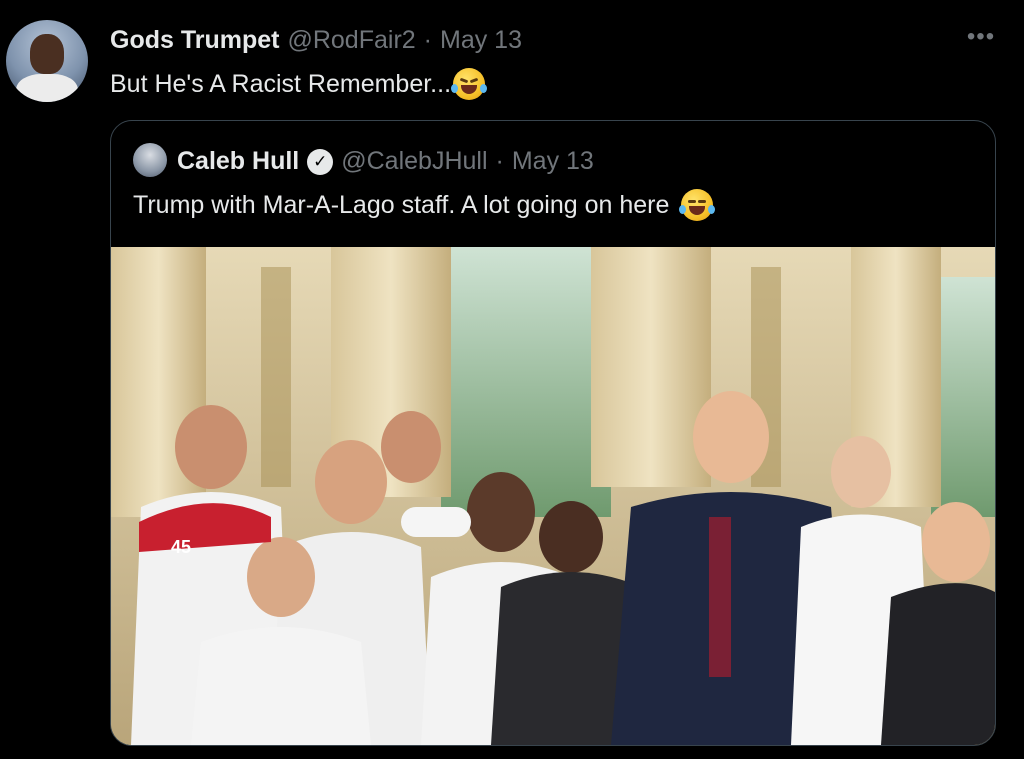  What do you see at coordinates (351, 40) in the screenshot?
I see `author-handle: @RodFair2` at bounding box center [351, 40].